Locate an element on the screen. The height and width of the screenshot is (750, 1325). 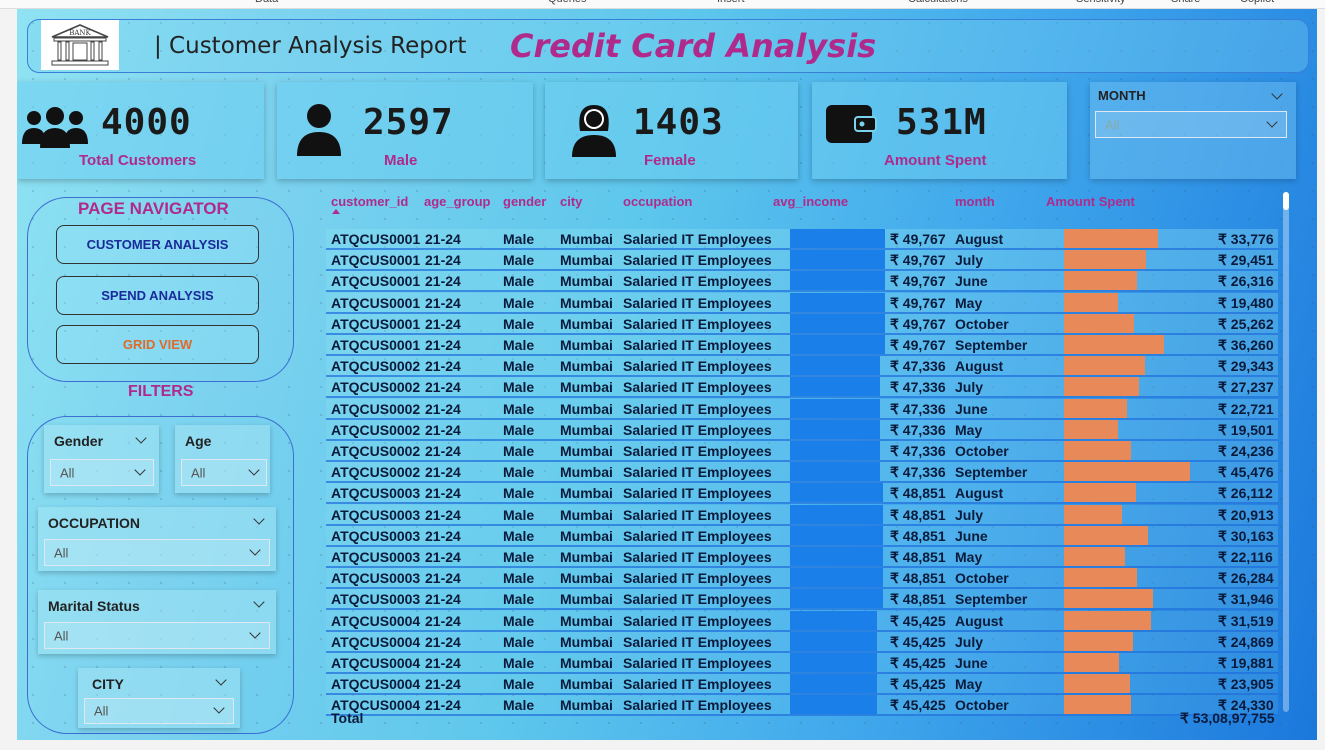
spend-analysis-button: SPEND ANALYSIS is located at coordinates (157, 295).